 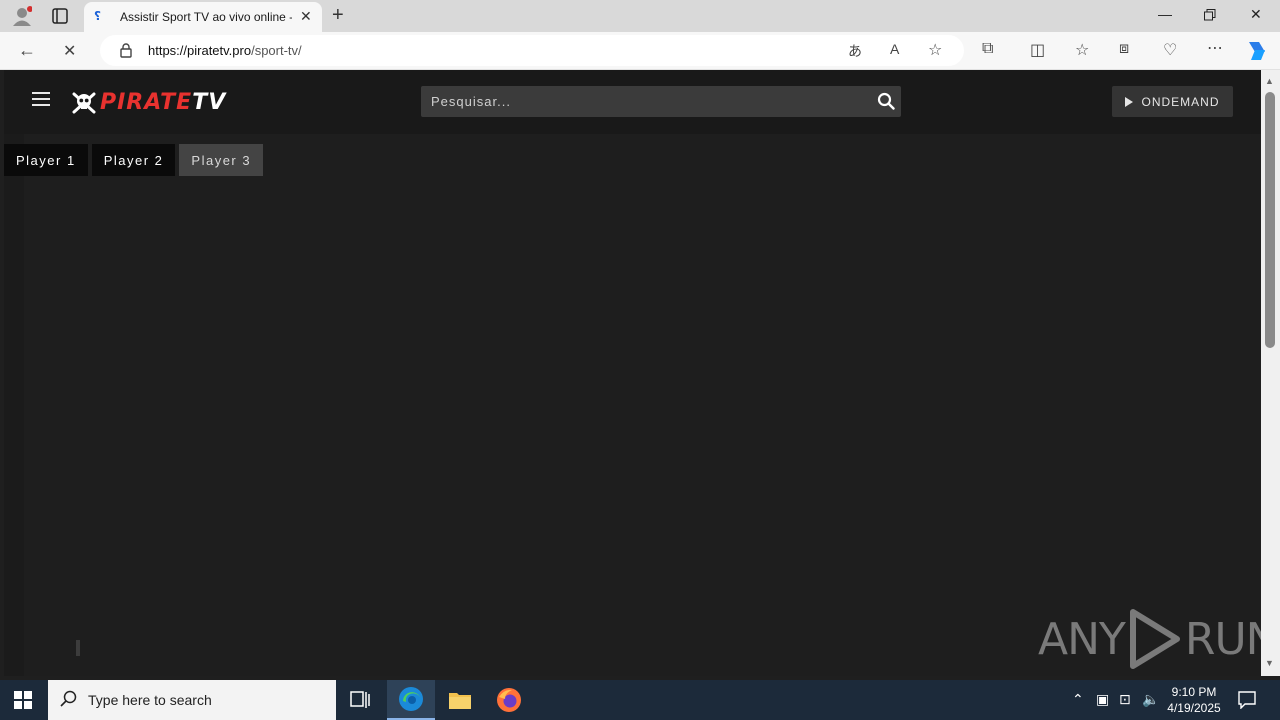 I want to click on player-1-button: Player 1, so click(x=46, y=160).